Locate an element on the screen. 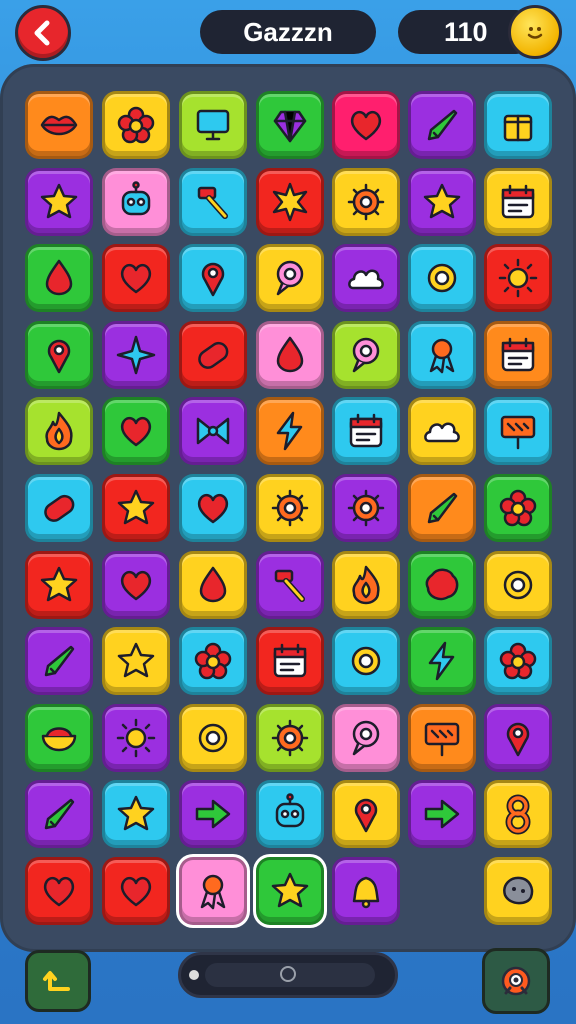  eight-icon is located at coordinates (518, 814).